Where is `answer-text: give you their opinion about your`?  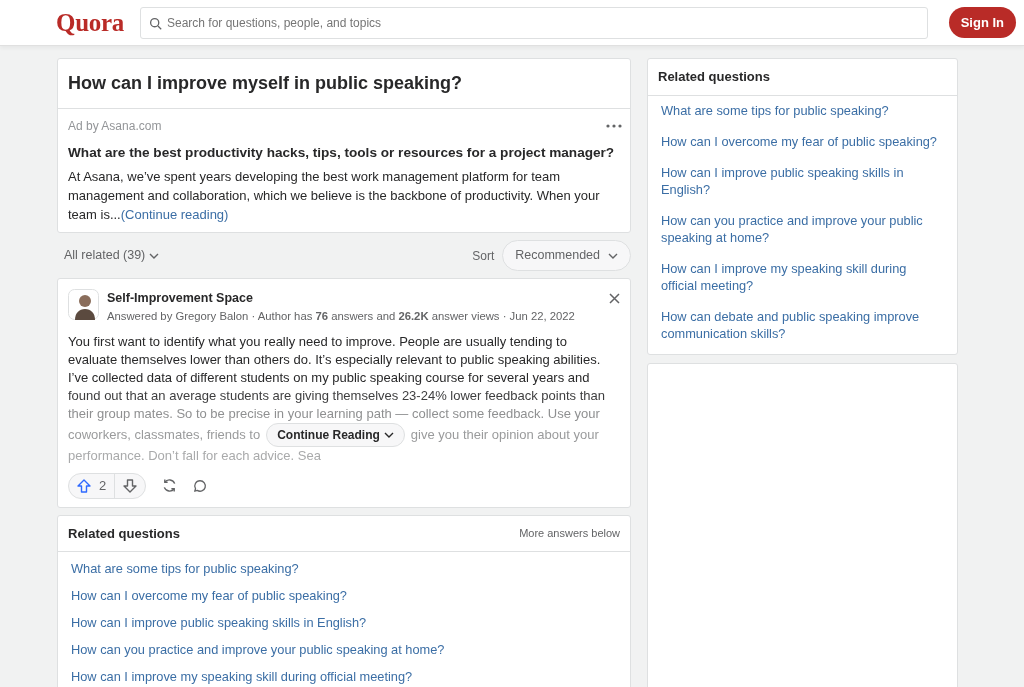 answer-text: give you their opinion about your is located at coordinates (504, 434).